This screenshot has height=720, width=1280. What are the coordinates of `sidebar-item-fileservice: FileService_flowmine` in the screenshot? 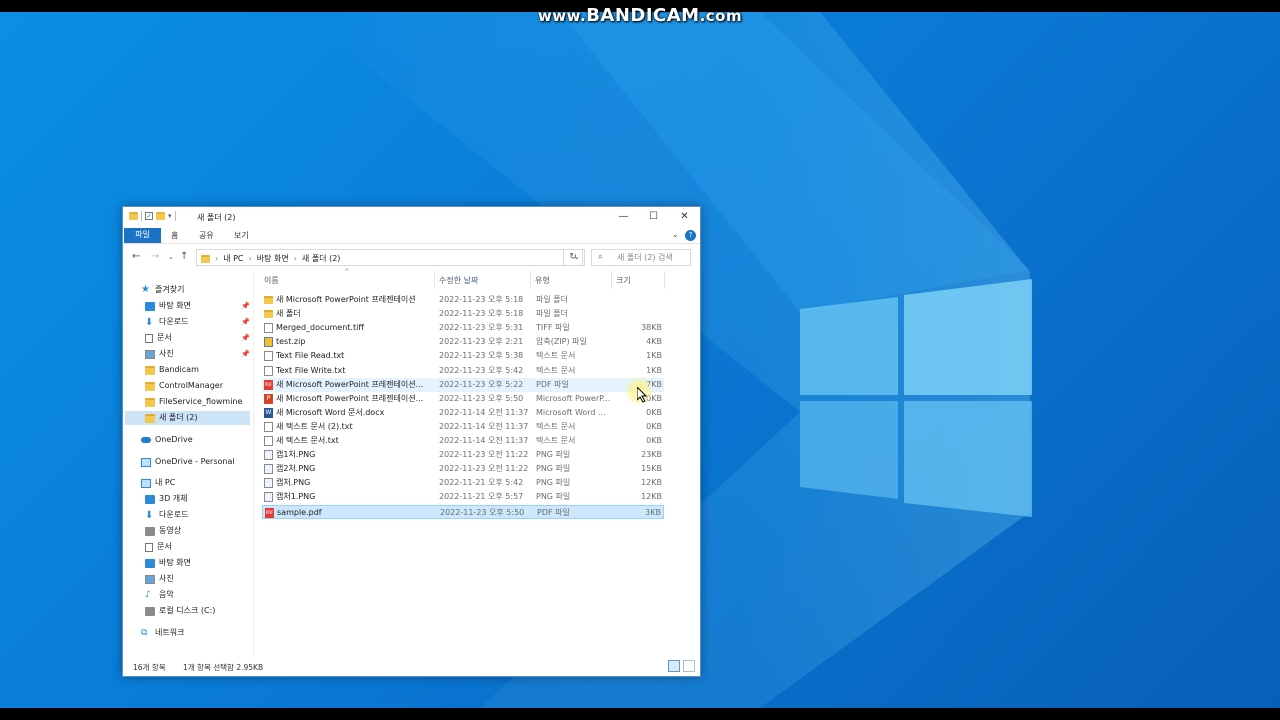 It's located at (193, 402).